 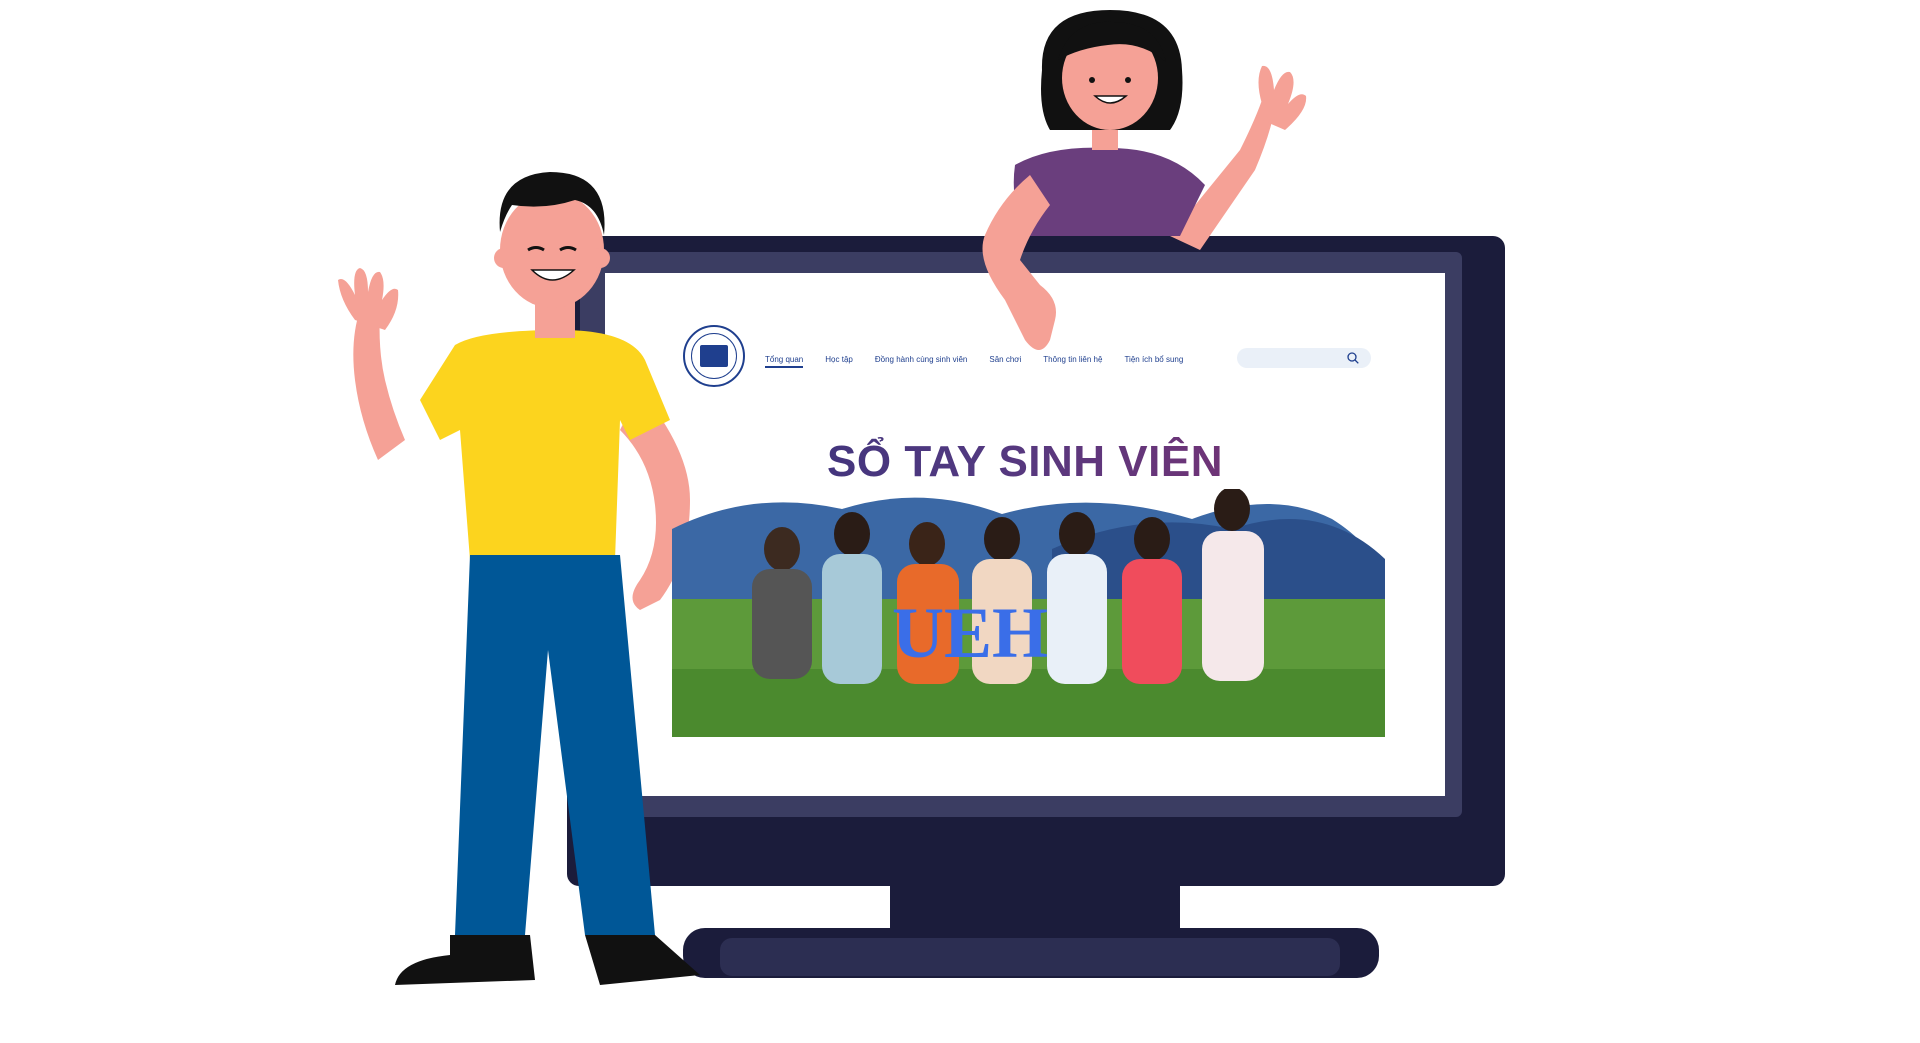 I want to click on students-photo: UEH, so click(x=1028, y=613).